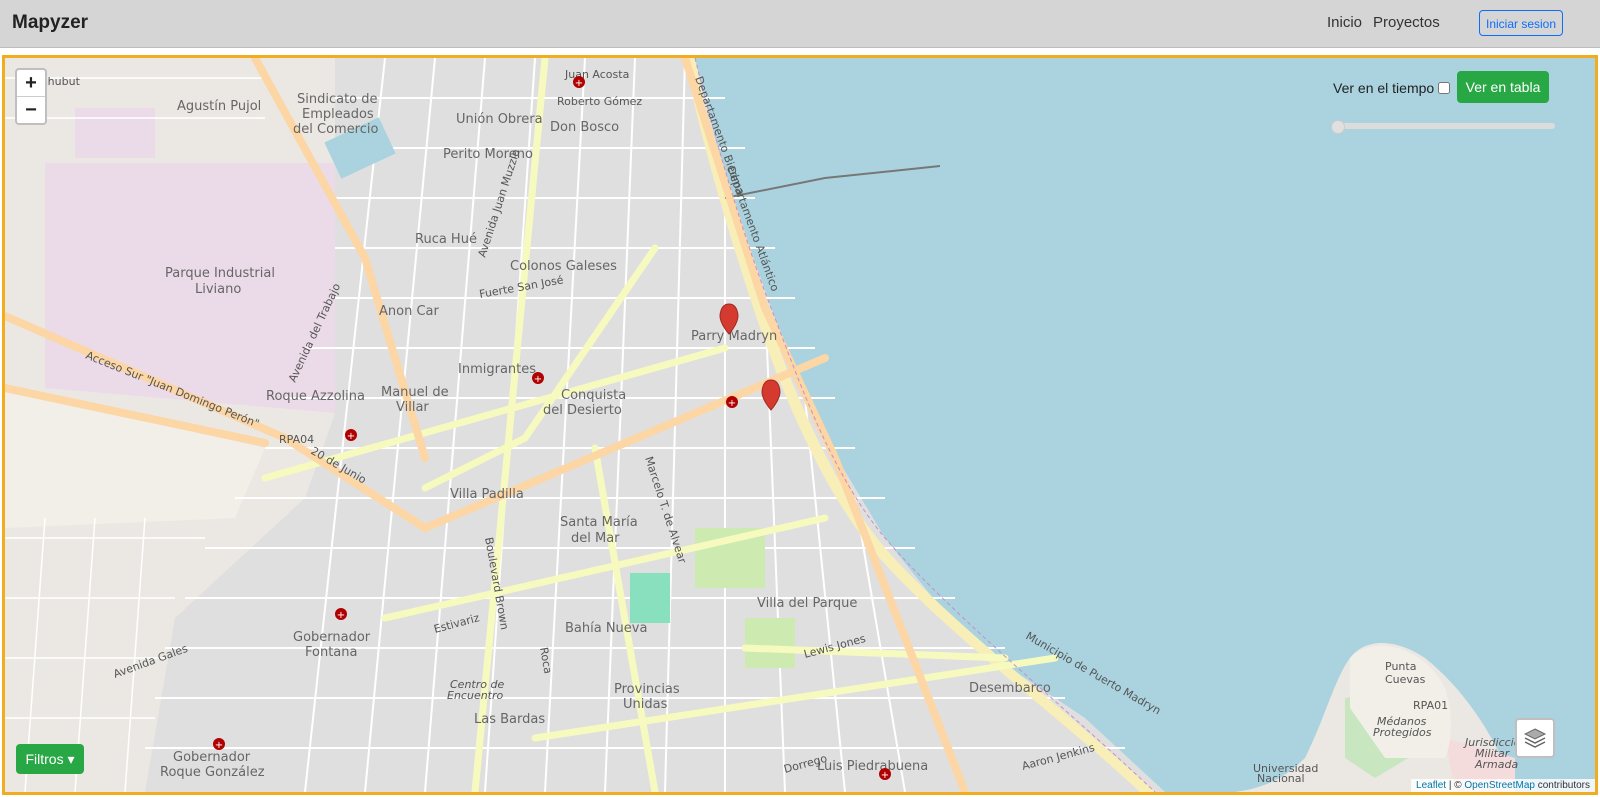  I want to click on map-label-neighborhood: Manuel de, so click(415, 392).